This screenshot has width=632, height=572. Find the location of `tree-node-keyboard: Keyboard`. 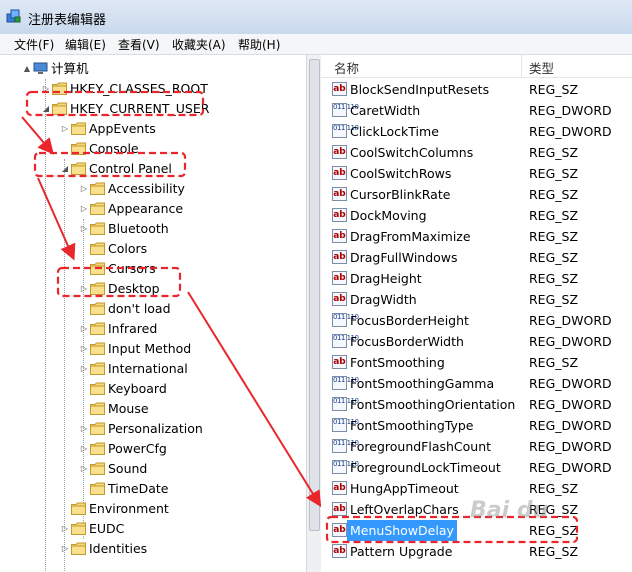

tree-node-keyboard: Keyboard is located at coordinates (153, 389).